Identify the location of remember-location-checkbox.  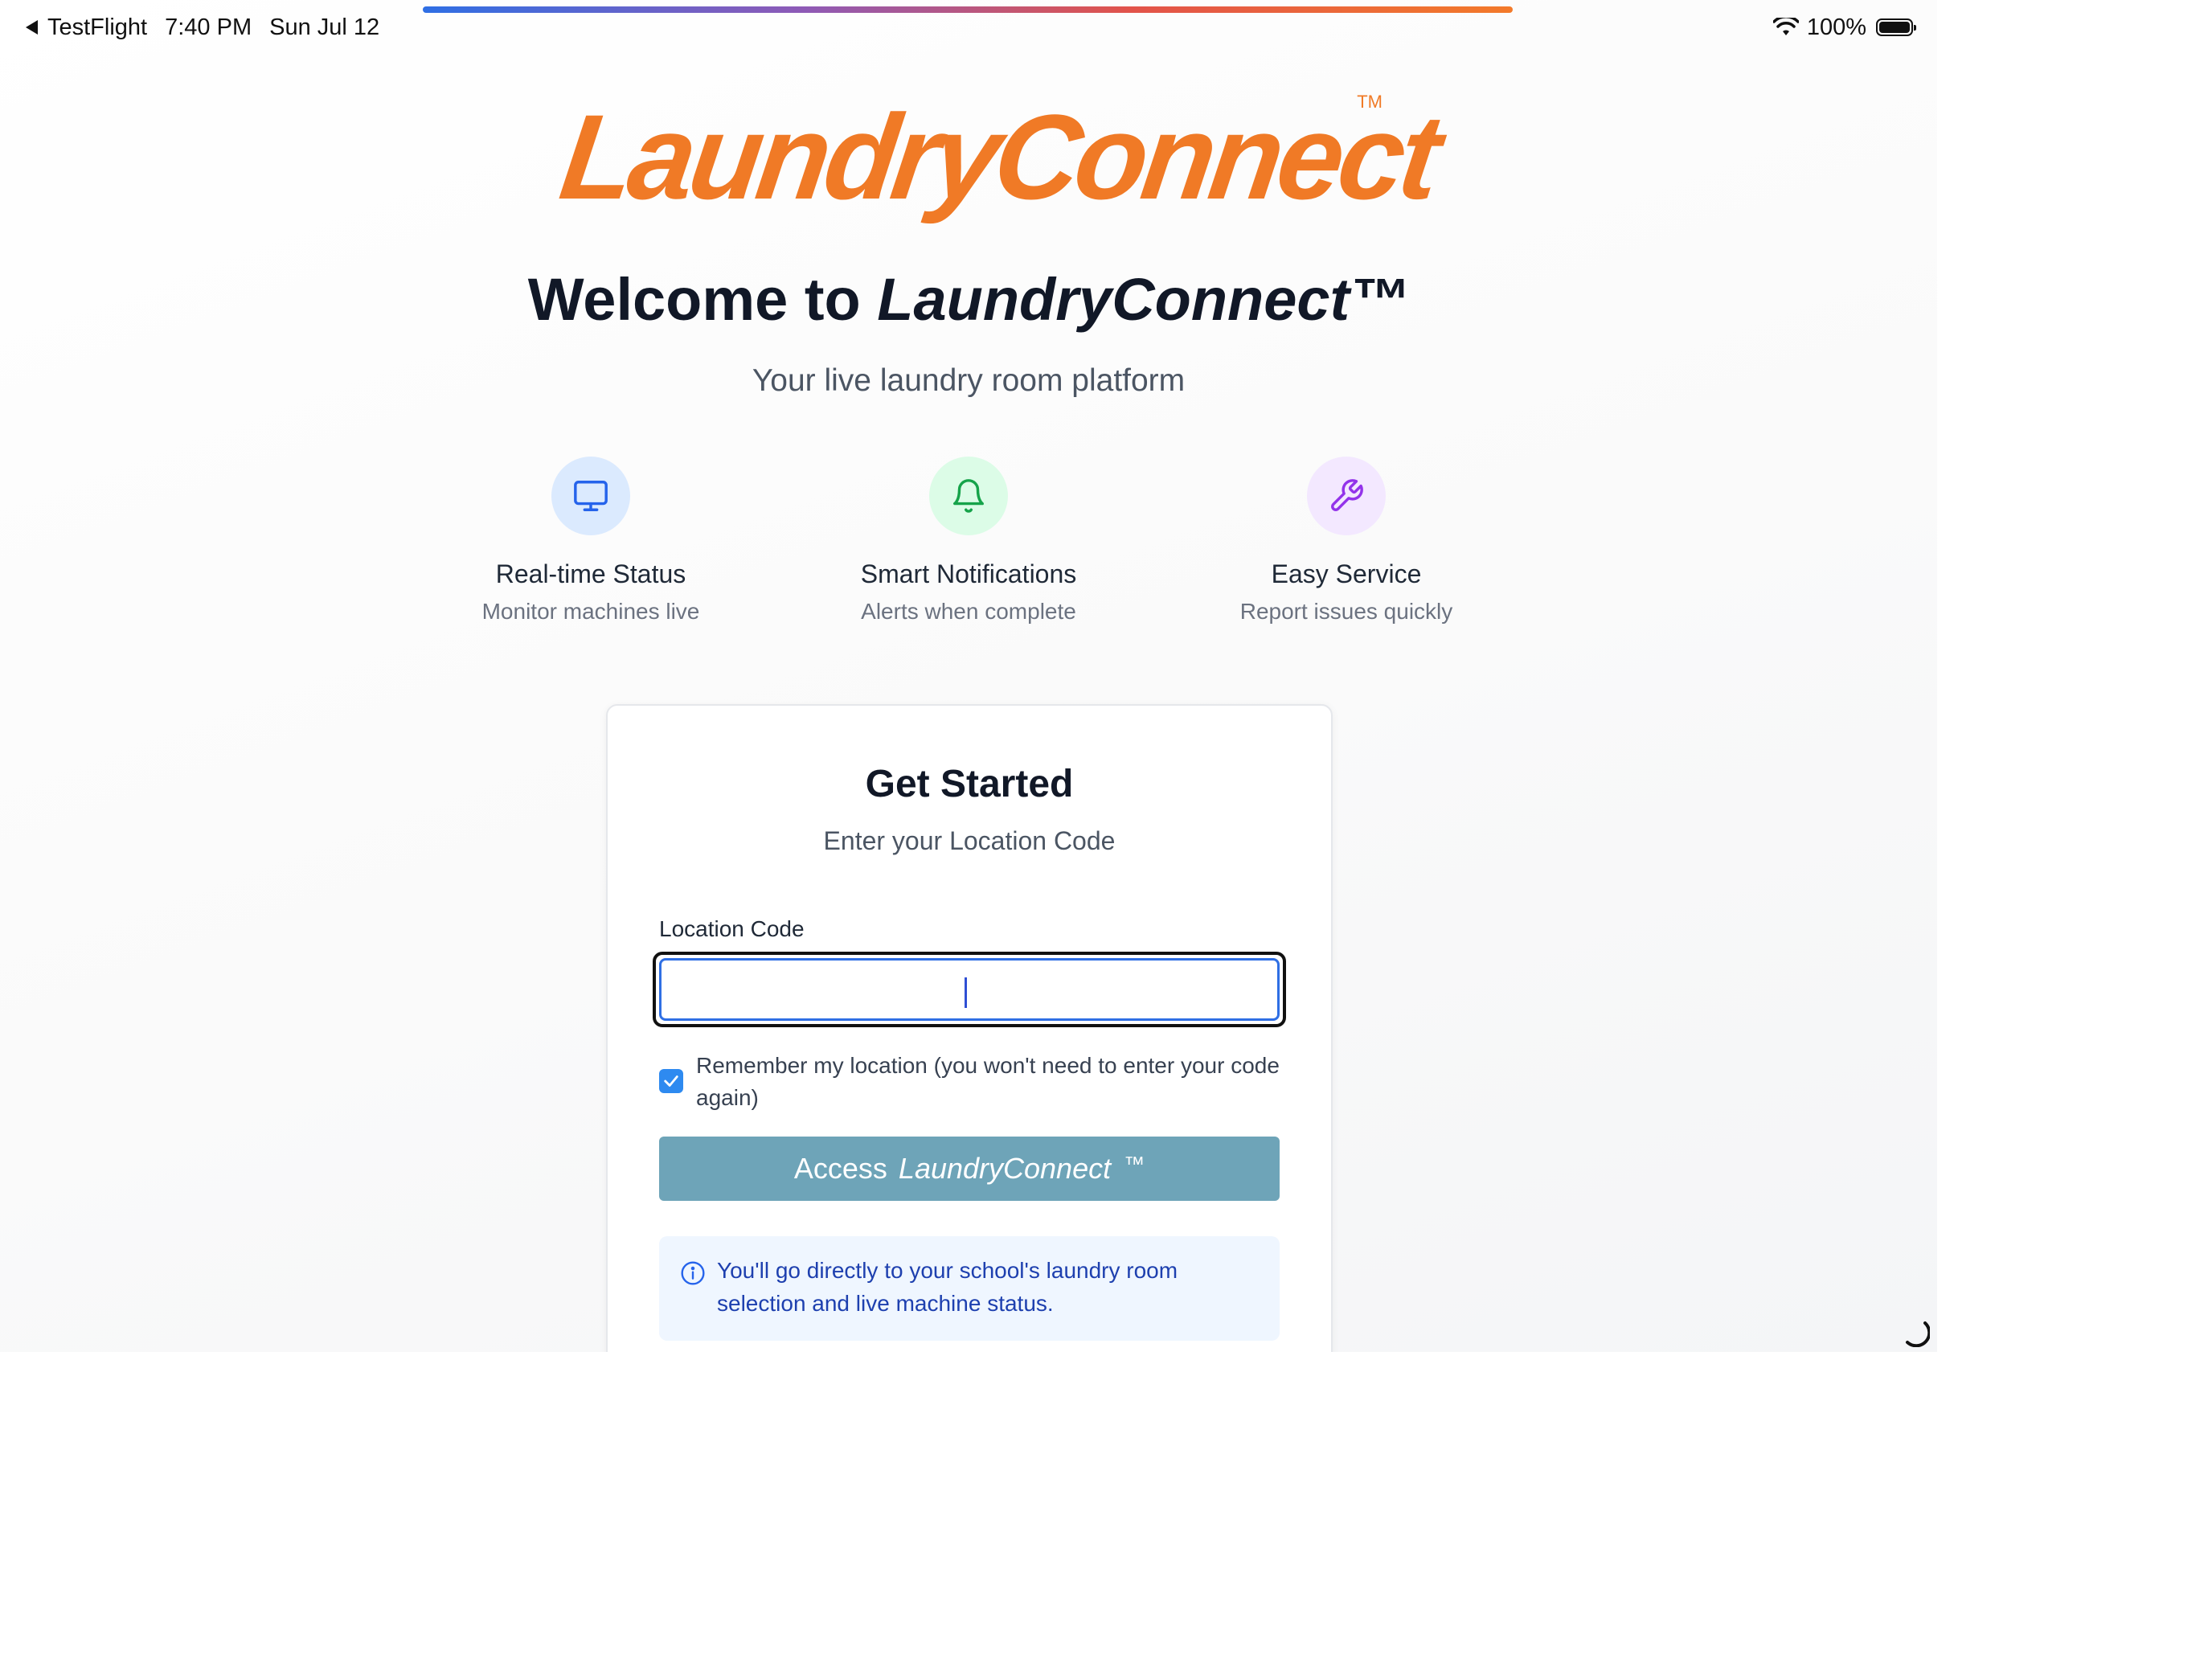
(671, 1081).